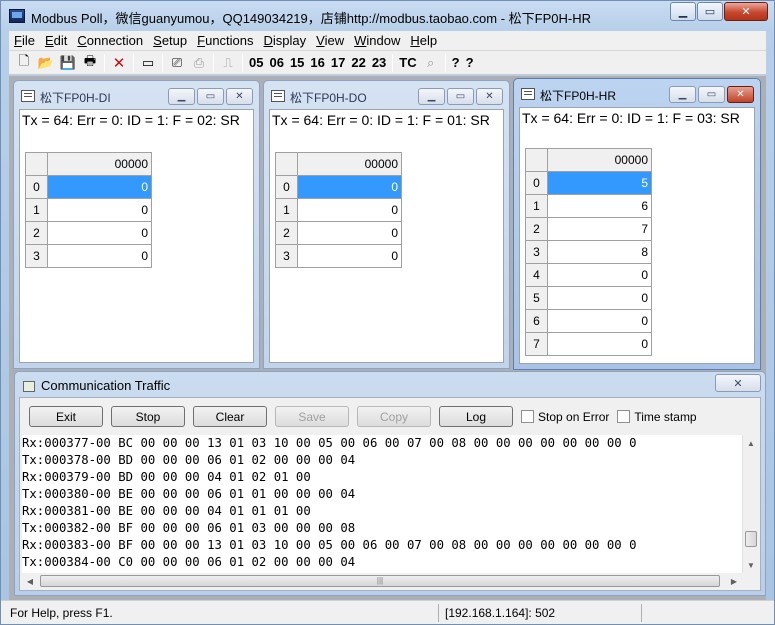  Describe the element at coordinates (136, 95) in the screenshot. I see `child-title-bar: 松下FP0H-DI ▁ ▭ ✕` at that location.